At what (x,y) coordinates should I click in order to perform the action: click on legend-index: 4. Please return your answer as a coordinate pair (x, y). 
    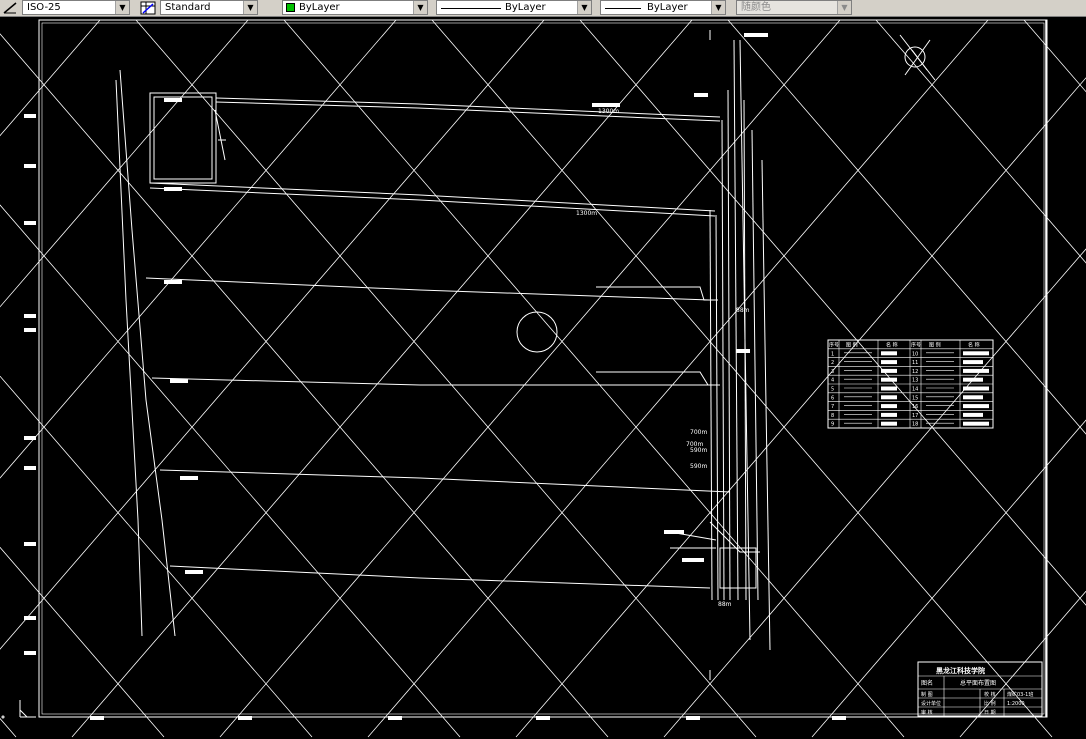
    Looking at the image, I should click on (832, 381).